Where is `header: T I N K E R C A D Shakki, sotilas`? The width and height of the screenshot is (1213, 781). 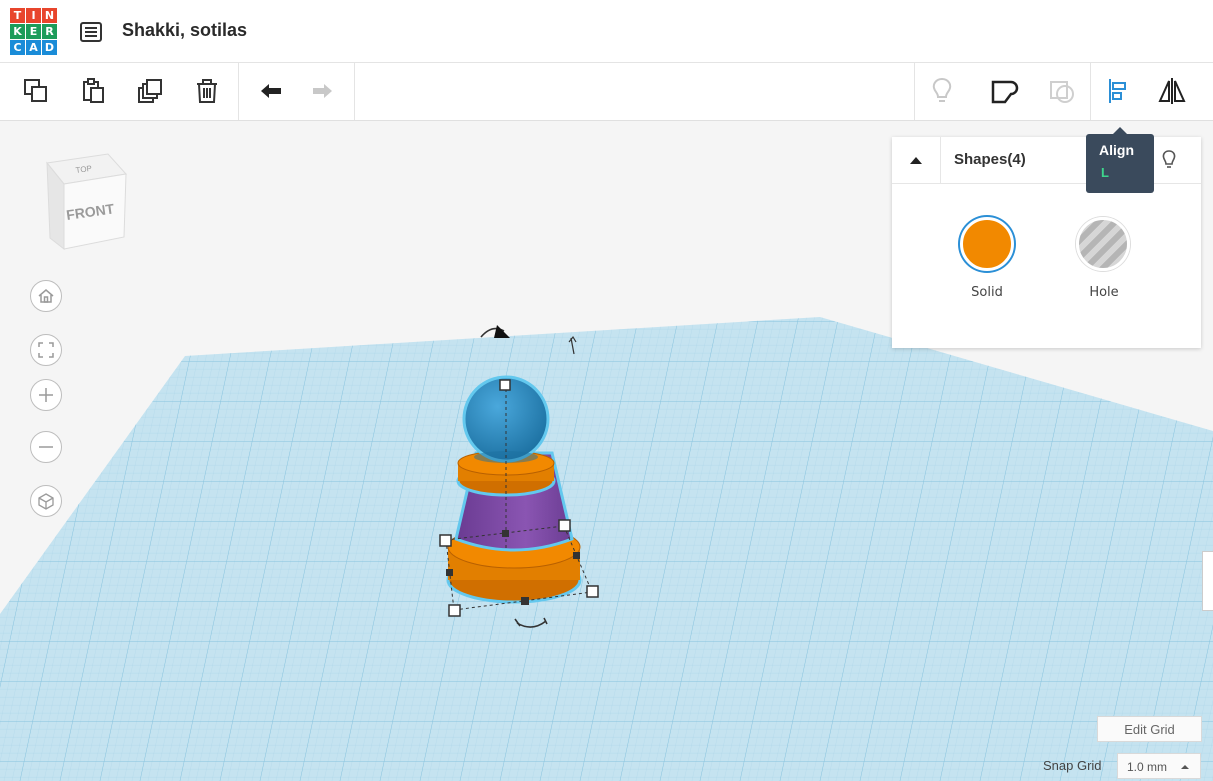
header: T I N K E R C A D Shakki, sotilas is located at coordinates (606, 31).